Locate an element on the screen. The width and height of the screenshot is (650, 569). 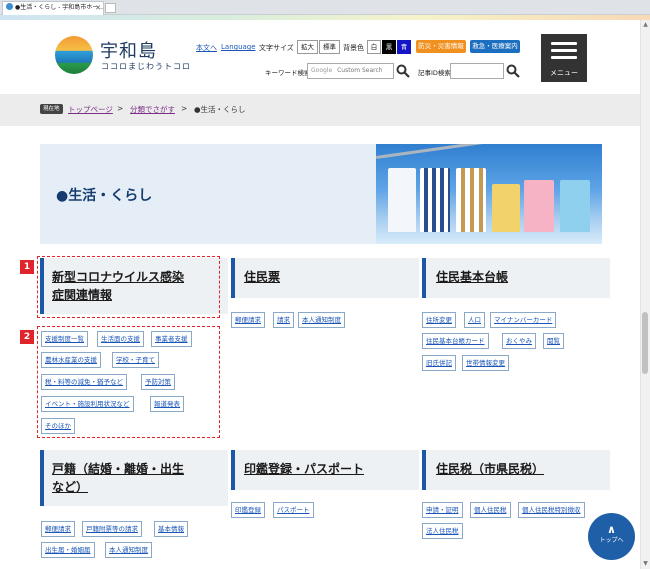
bg-blue-button: 青 is located at coordinates (404, 47).